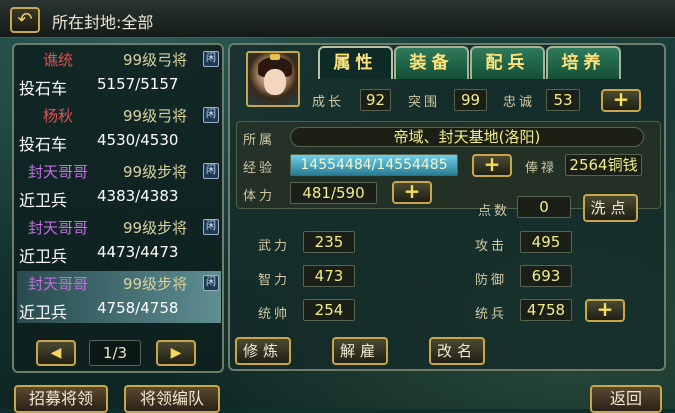  I want to click on attack-label: 攻击, so click(491, 246).